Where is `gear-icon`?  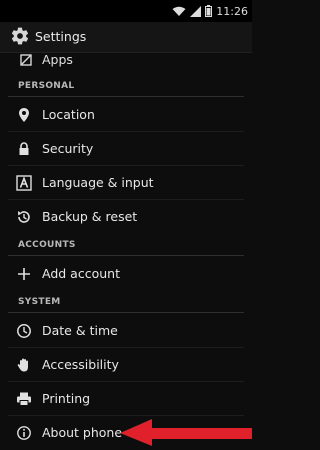 gear-icon is located at coordinates (20, 36).